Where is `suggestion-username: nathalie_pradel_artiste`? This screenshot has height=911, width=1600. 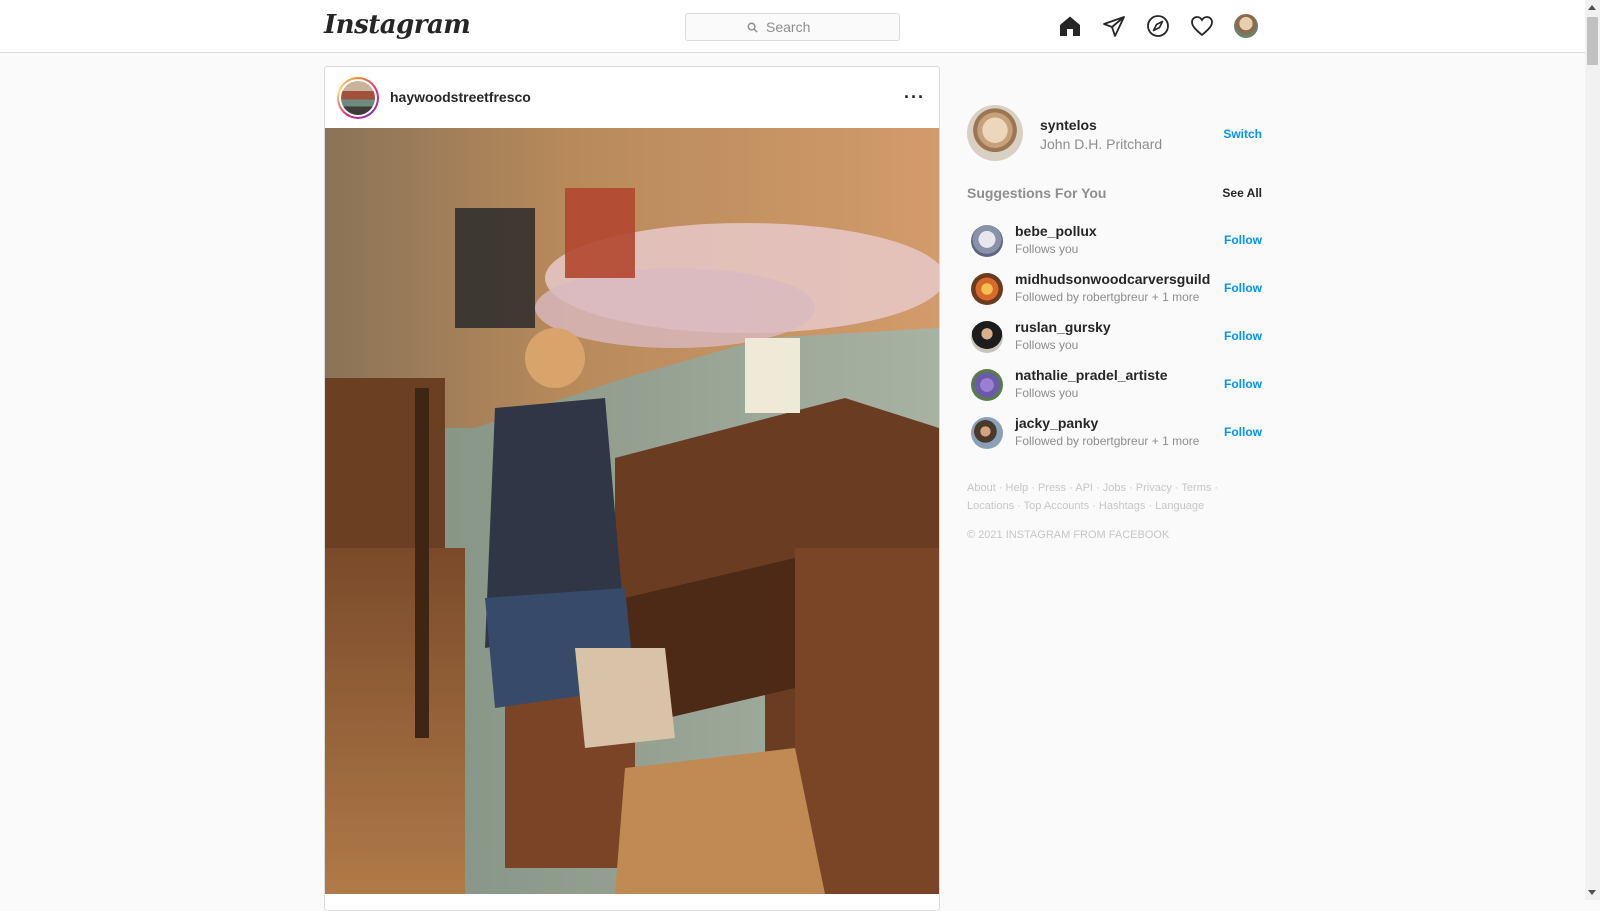 suggestion-username: nathalie_pradel_artiste is located at coordinates (1091, 375).